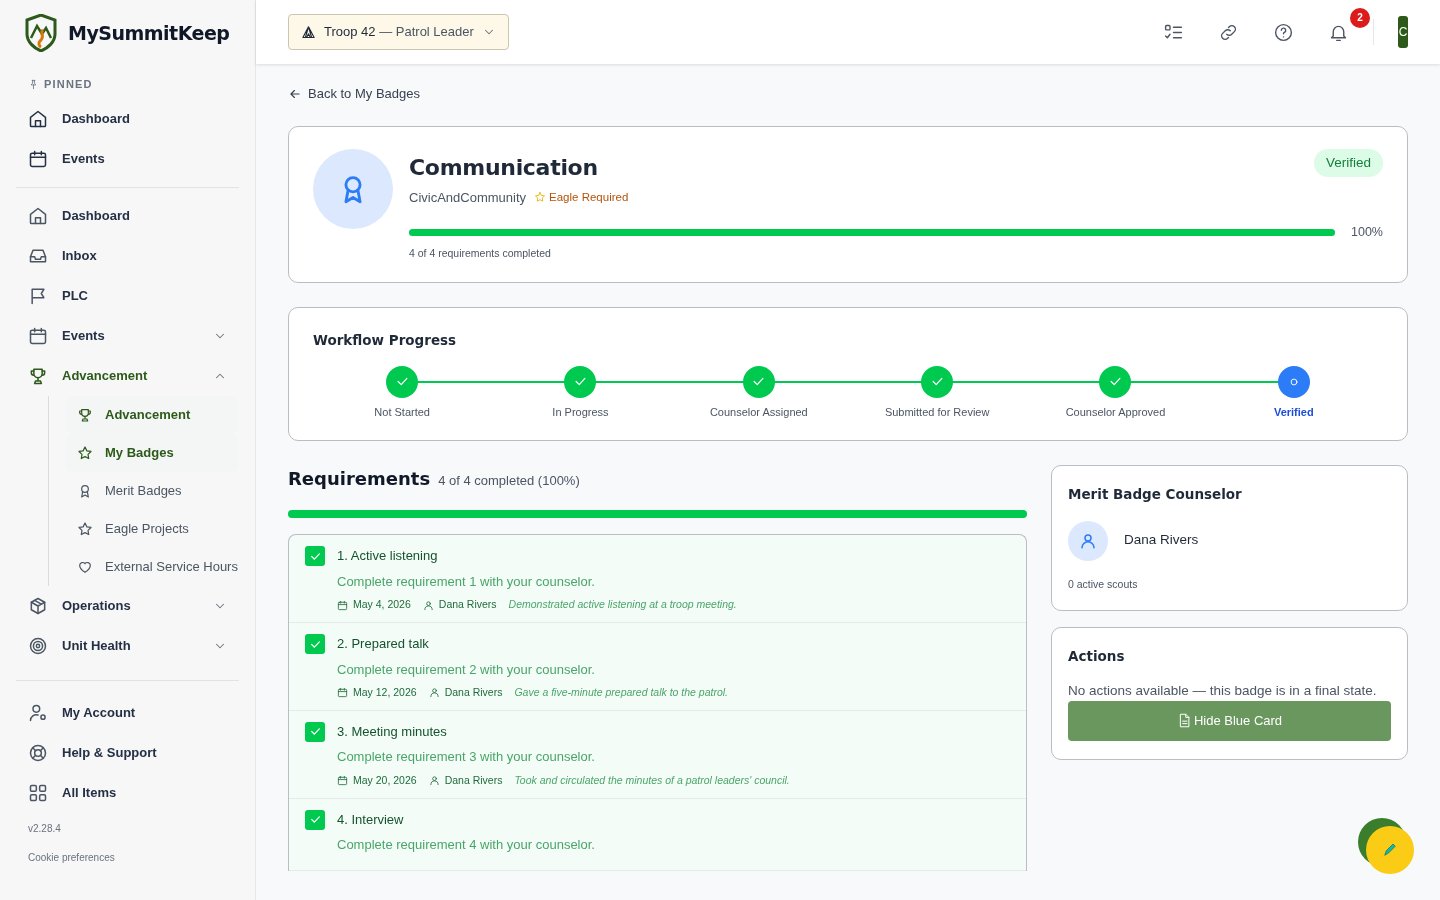 This screenshot has width=1440, height=900. What do you see at coordinates (622, 605) in the screenshot?
I see `requirement-note: Demonstrated active listening at a troop meeting.` at bounding box center [622, 605].